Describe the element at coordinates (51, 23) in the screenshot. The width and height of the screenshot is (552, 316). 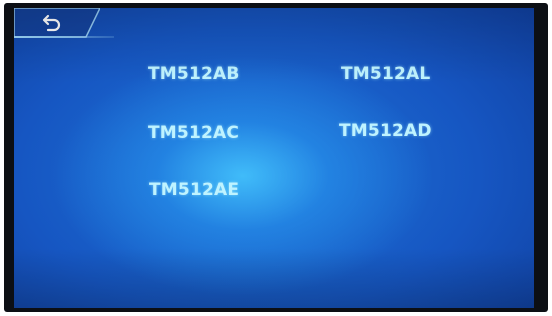
I see `back-arrow-icon` at that location.